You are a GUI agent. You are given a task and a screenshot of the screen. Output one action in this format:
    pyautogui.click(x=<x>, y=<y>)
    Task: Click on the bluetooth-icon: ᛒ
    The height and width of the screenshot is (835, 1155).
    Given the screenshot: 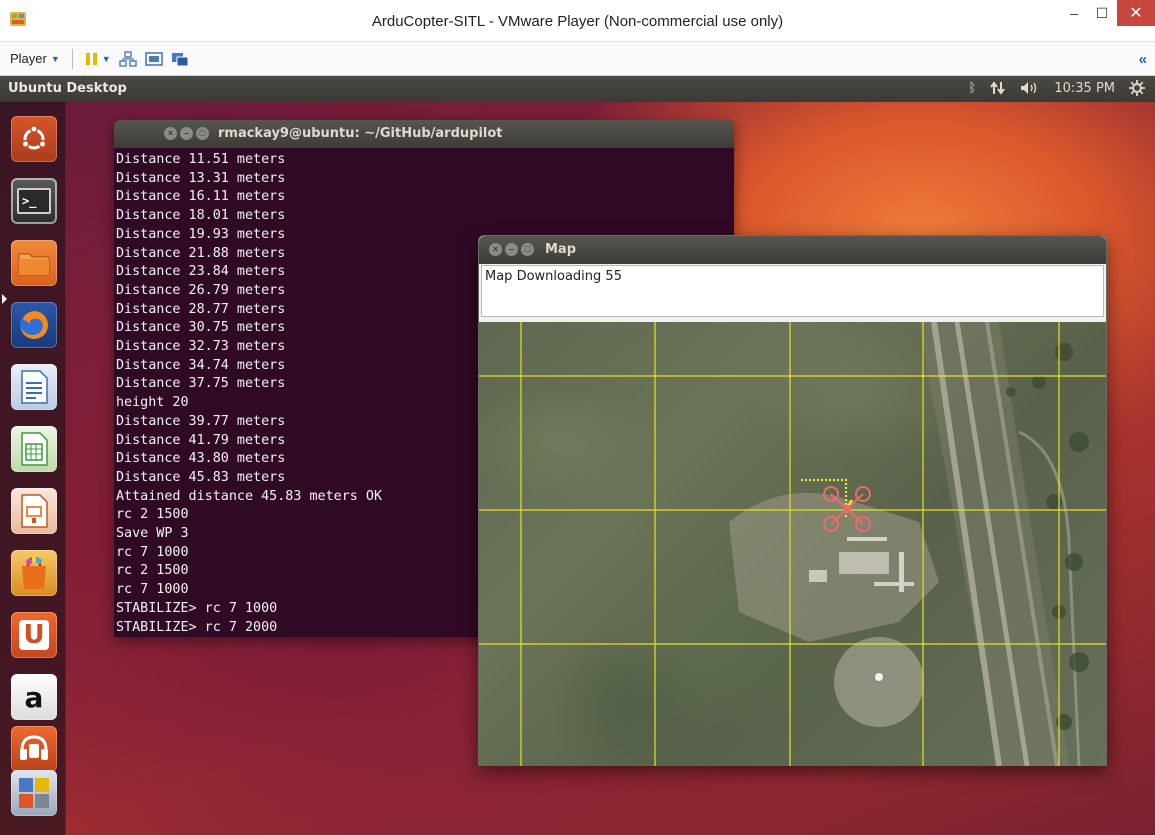 What is the action you would take?
    pyautogui.click(x=973, y=88)
    